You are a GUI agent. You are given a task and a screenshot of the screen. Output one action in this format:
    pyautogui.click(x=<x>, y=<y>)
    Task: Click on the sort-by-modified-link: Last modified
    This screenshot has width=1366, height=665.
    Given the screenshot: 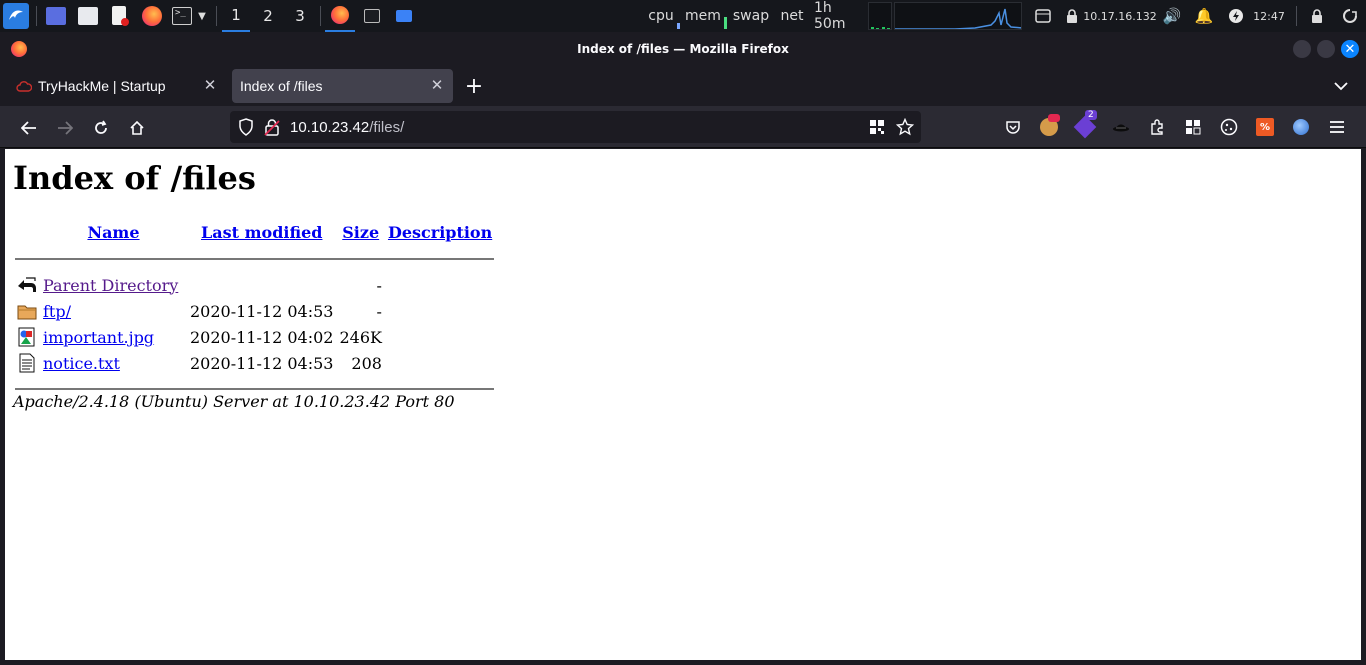 What is the action you would take?
    pyautogui.click(x=261, y=232)
    